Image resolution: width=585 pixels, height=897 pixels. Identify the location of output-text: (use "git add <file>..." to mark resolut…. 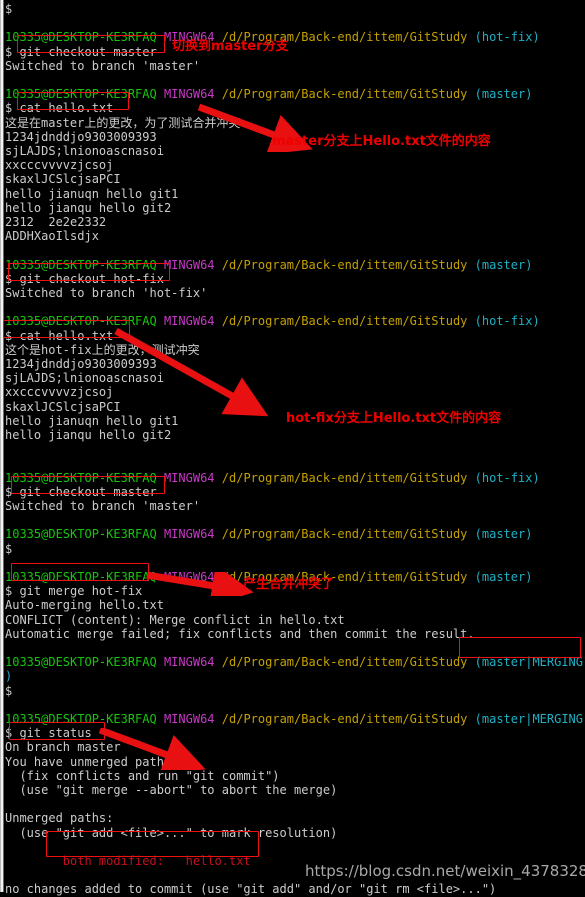
(171, 832).